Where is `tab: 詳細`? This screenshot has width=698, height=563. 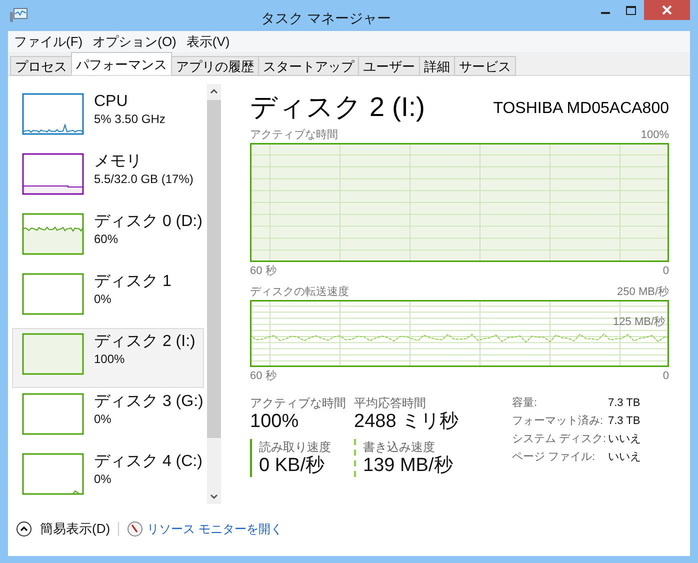 tab: 詳細 is located at coordinates (437, 66).